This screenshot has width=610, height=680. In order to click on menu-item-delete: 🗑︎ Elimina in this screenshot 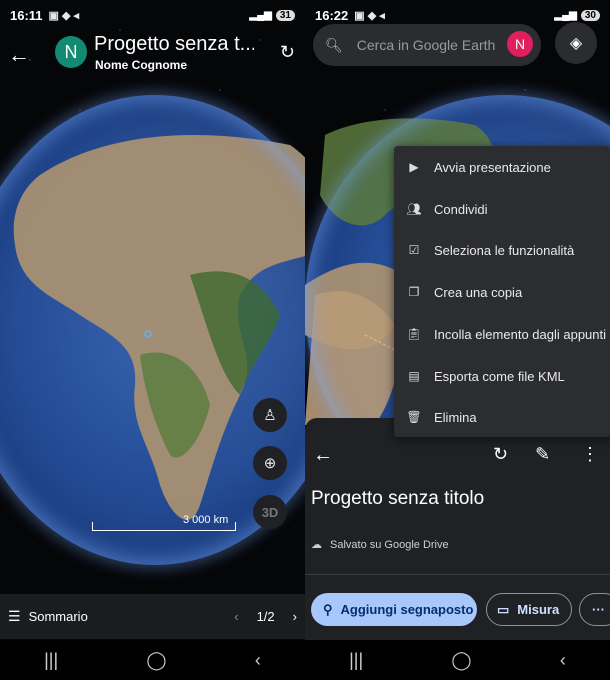, I will do `click(502, 417)`.